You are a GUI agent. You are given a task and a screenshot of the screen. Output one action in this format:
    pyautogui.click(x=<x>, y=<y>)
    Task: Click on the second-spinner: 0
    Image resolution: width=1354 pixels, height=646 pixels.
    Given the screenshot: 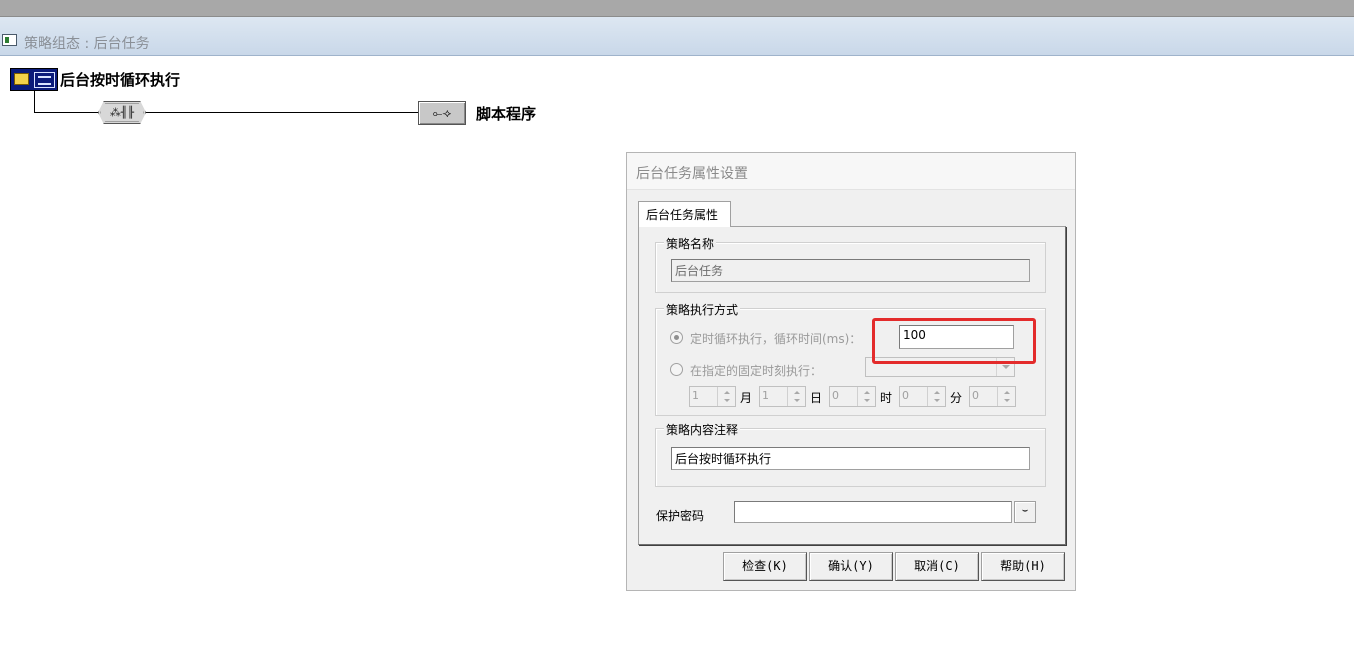 What is the action you would take?
    pyautogui.click(x=992, y=396)
    